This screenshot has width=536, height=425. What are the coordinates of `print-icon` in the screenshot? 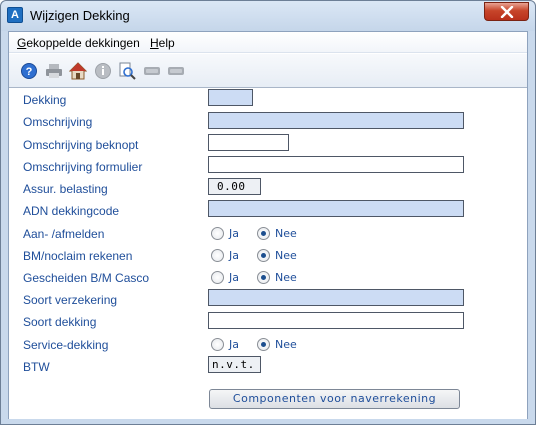 It's located at (54, 71).